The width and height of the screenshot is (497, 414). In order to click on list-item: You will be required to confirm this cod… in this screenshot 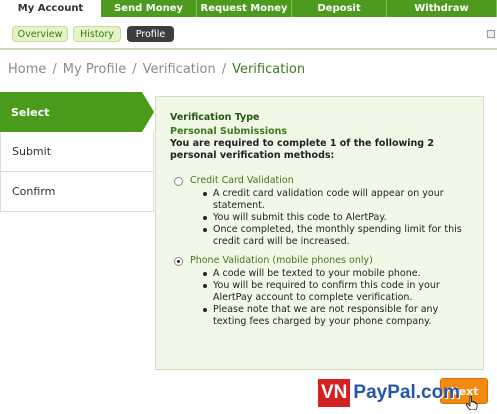, I will do `click(337, 292)`.